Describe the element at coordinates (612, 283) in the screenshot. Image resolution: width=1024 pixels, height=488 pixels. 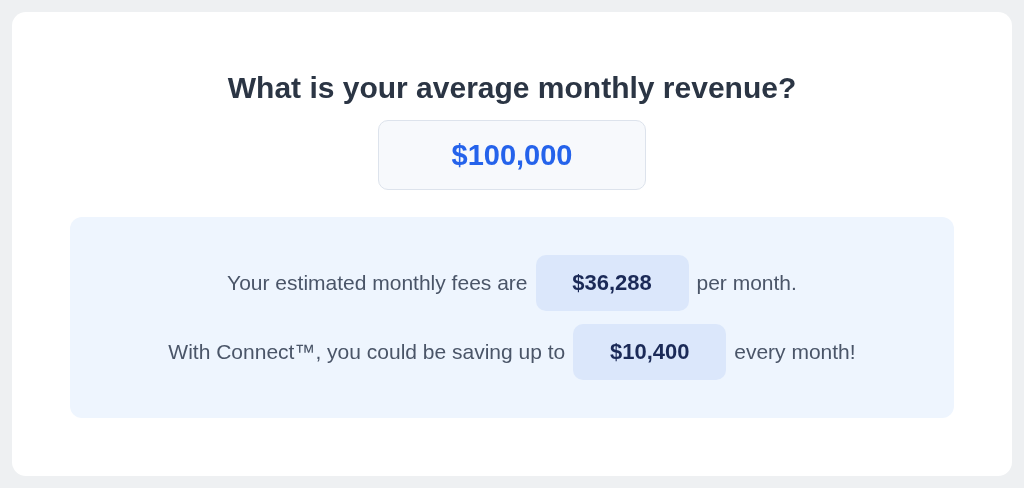
I see `amount-value: $36,288` at that location.